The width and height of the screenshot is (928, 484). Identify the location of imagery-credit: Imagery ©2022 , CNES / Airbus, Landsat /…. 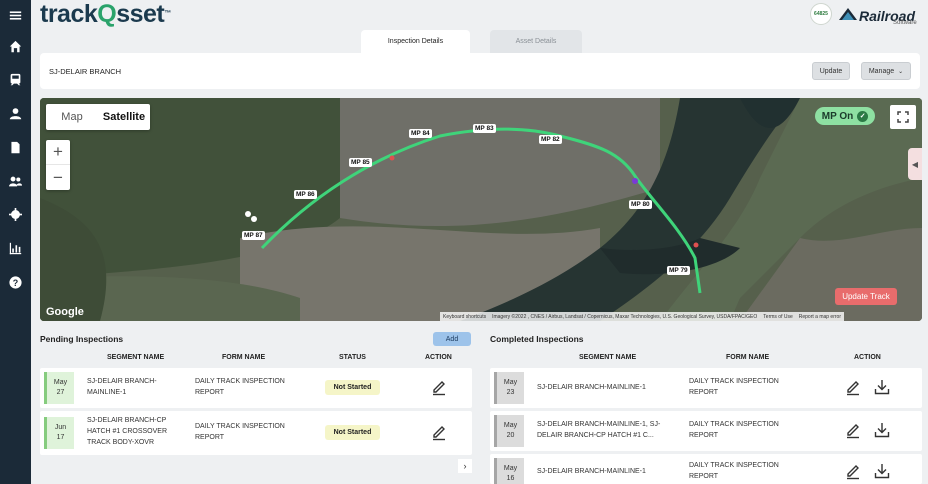
(625, 316).